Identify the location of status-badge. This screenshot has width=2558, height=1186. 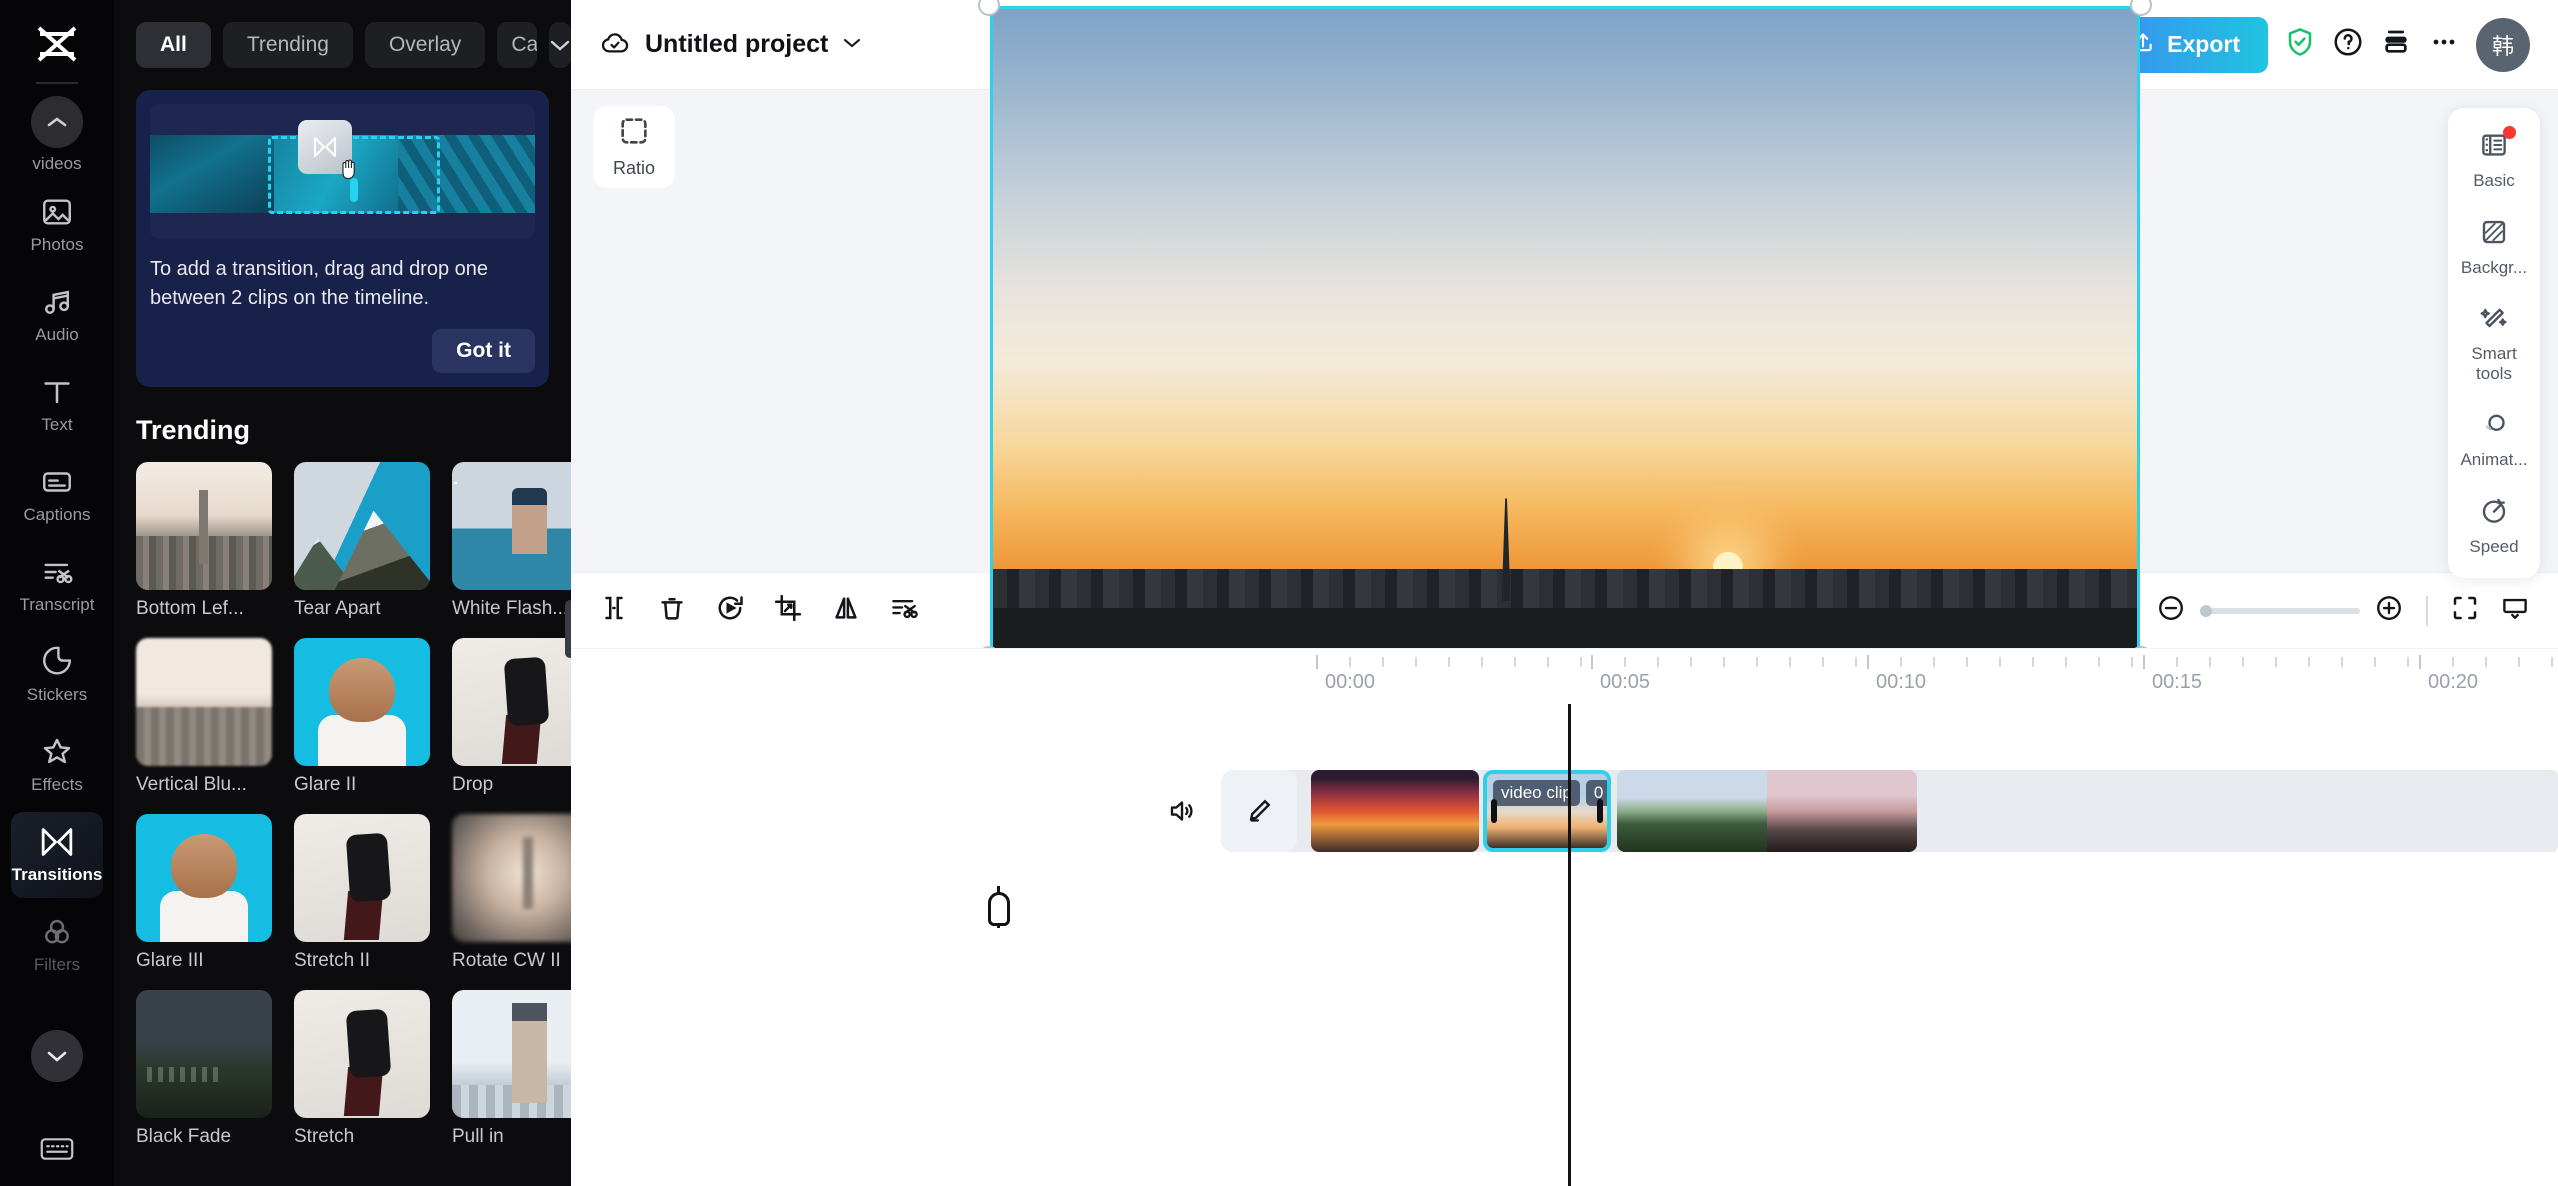
(2509, 132).